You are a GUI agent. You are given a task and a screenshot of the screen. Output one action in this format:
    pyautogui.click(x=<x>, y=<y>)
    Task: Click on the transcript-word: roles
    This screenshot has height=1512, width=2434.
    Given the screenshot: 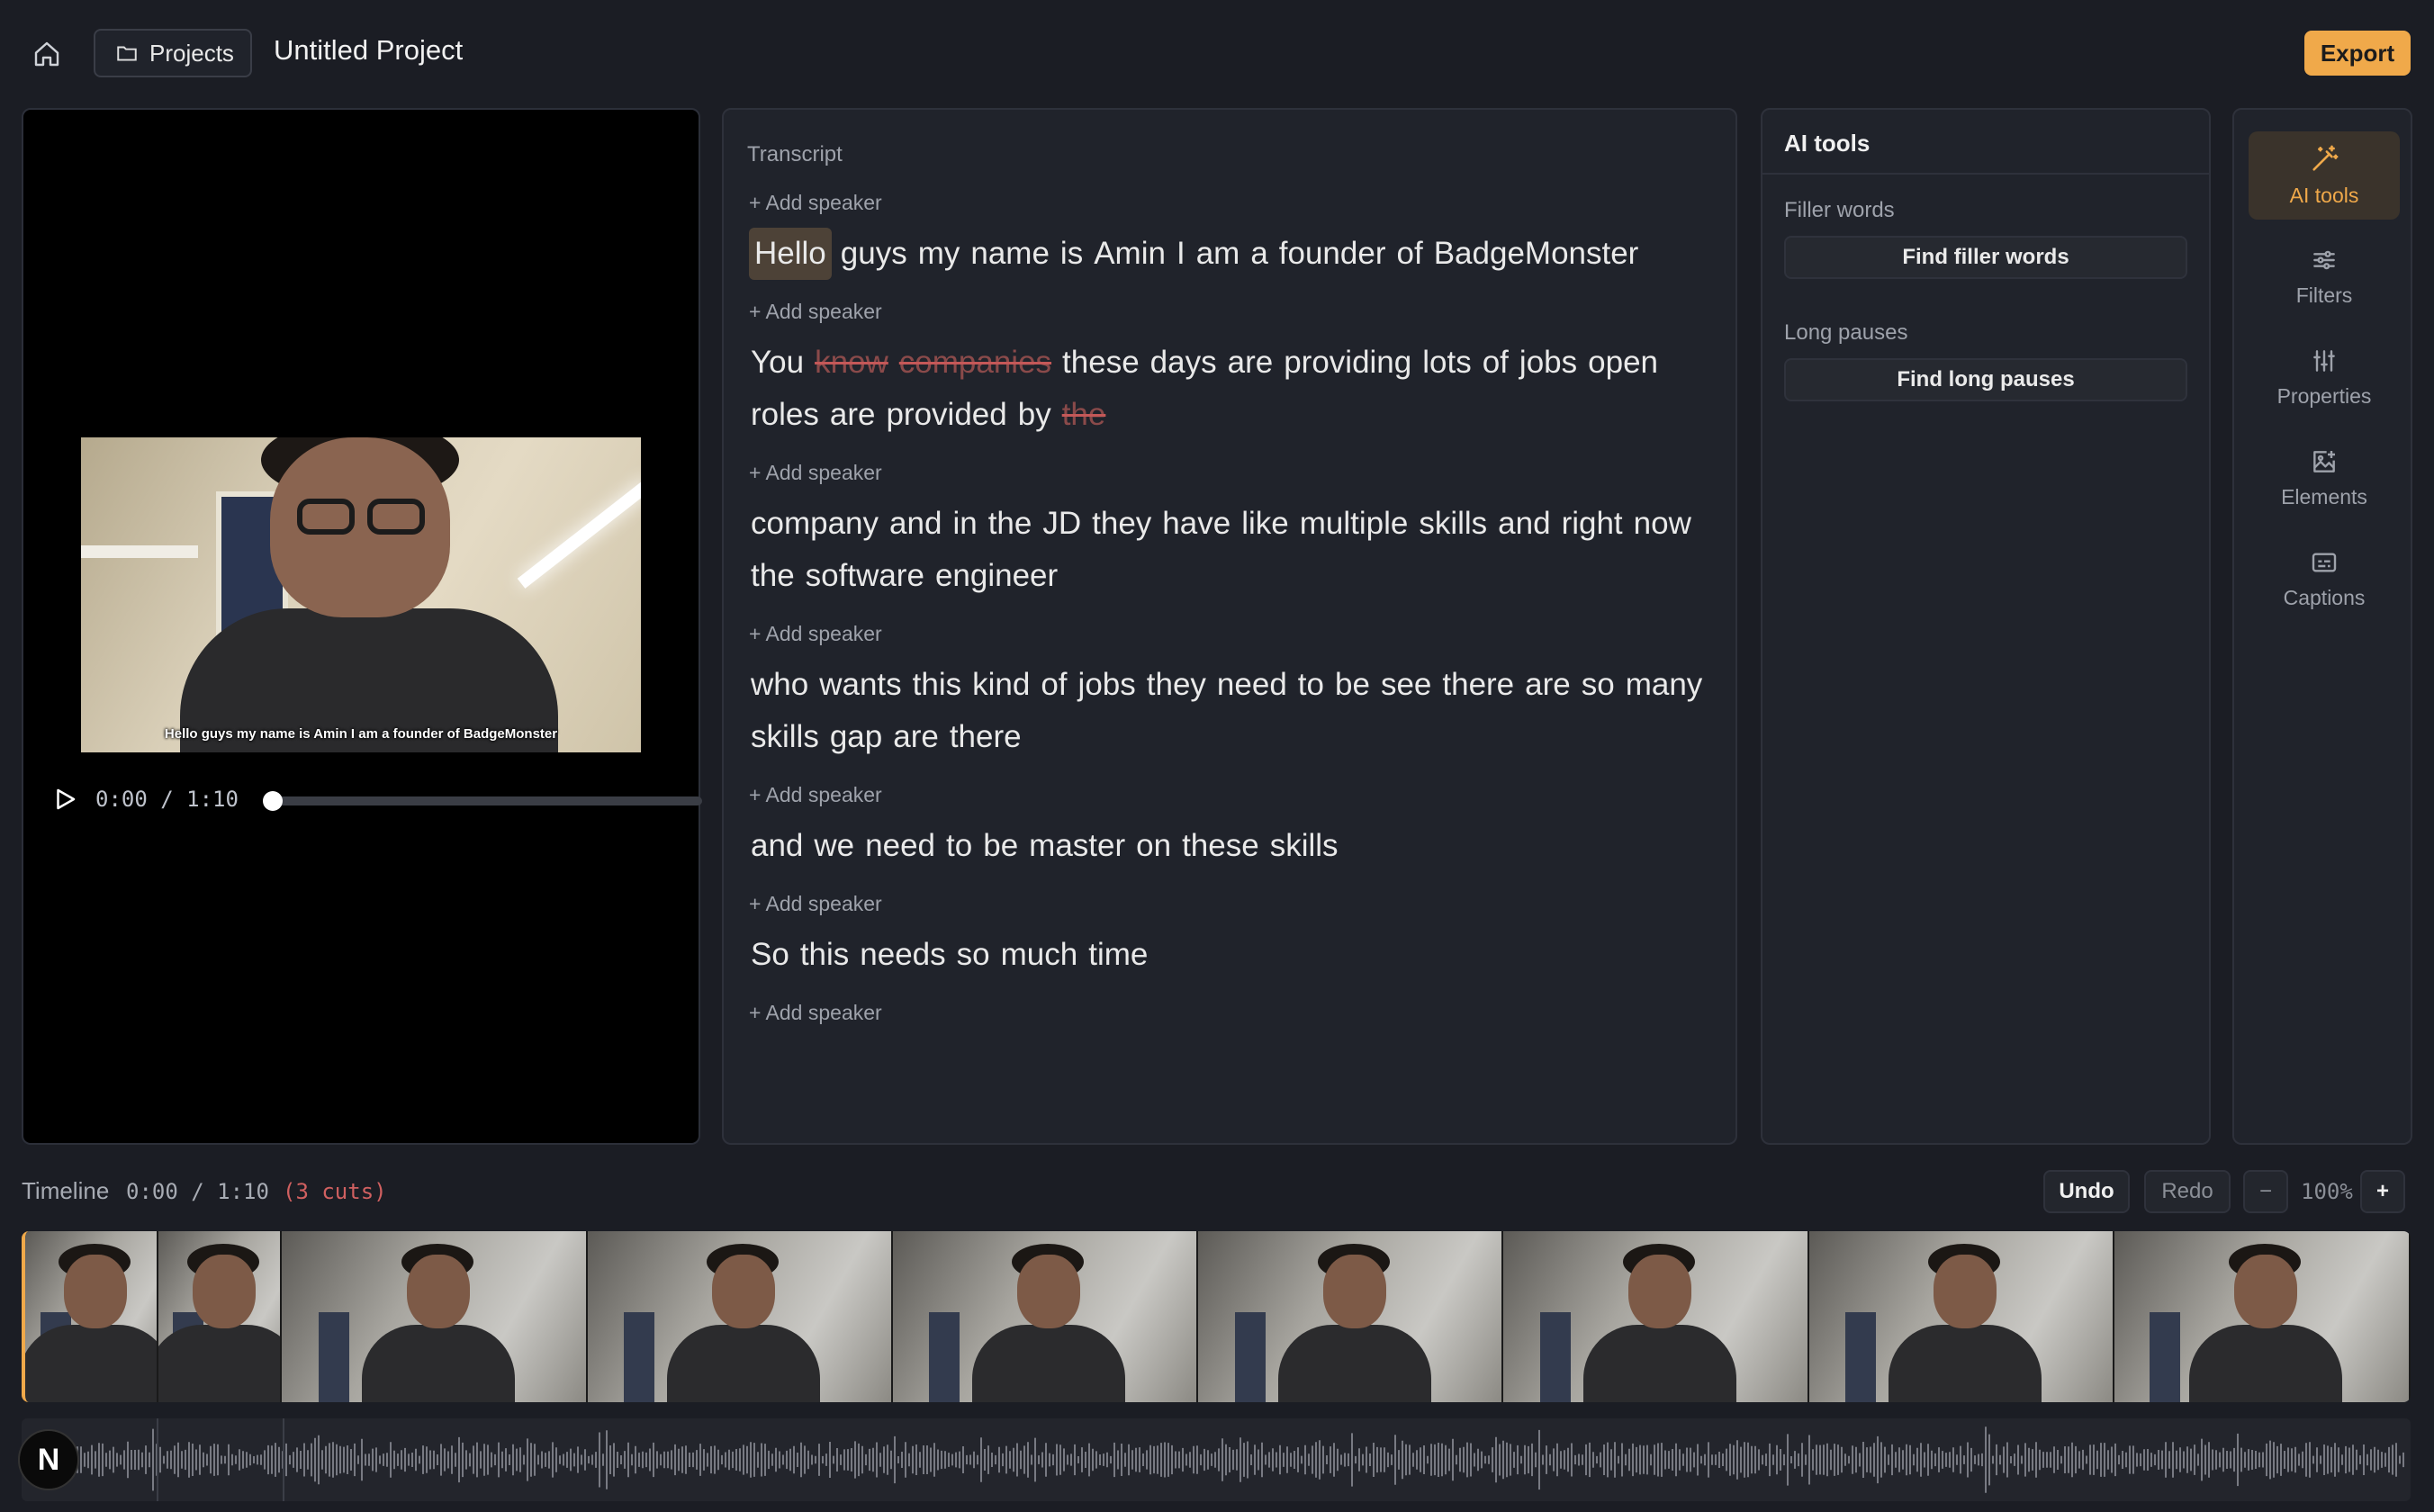 What is the action you would take?
    pyautogui.click(x=785, y=415)
    